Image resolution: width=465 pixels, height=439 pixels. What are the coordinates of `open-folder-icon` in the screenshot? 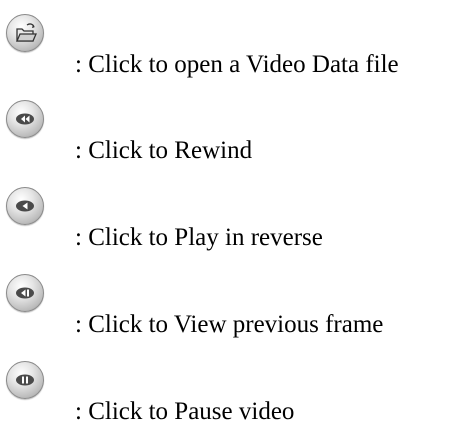 It's located at (26, 32).